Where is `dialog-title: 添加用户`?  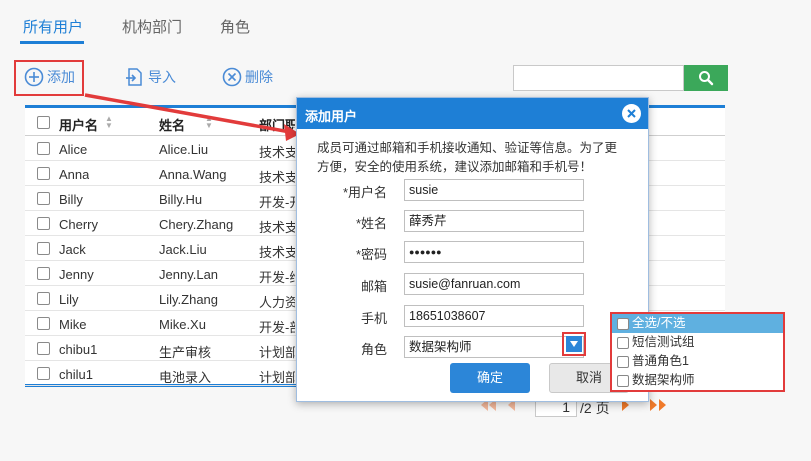 dialog-title: 添加用户 is located at coordinates (331, 116).